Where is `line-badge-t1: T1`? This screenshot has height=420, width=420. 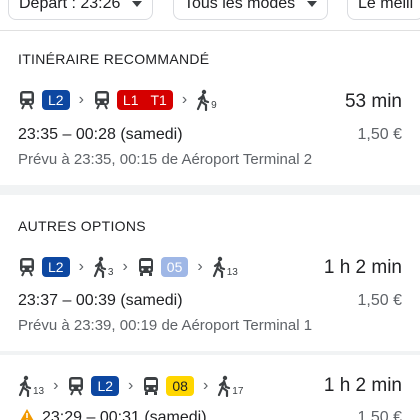
line-badge-t1: T1 is located at coordinates (158, 100).